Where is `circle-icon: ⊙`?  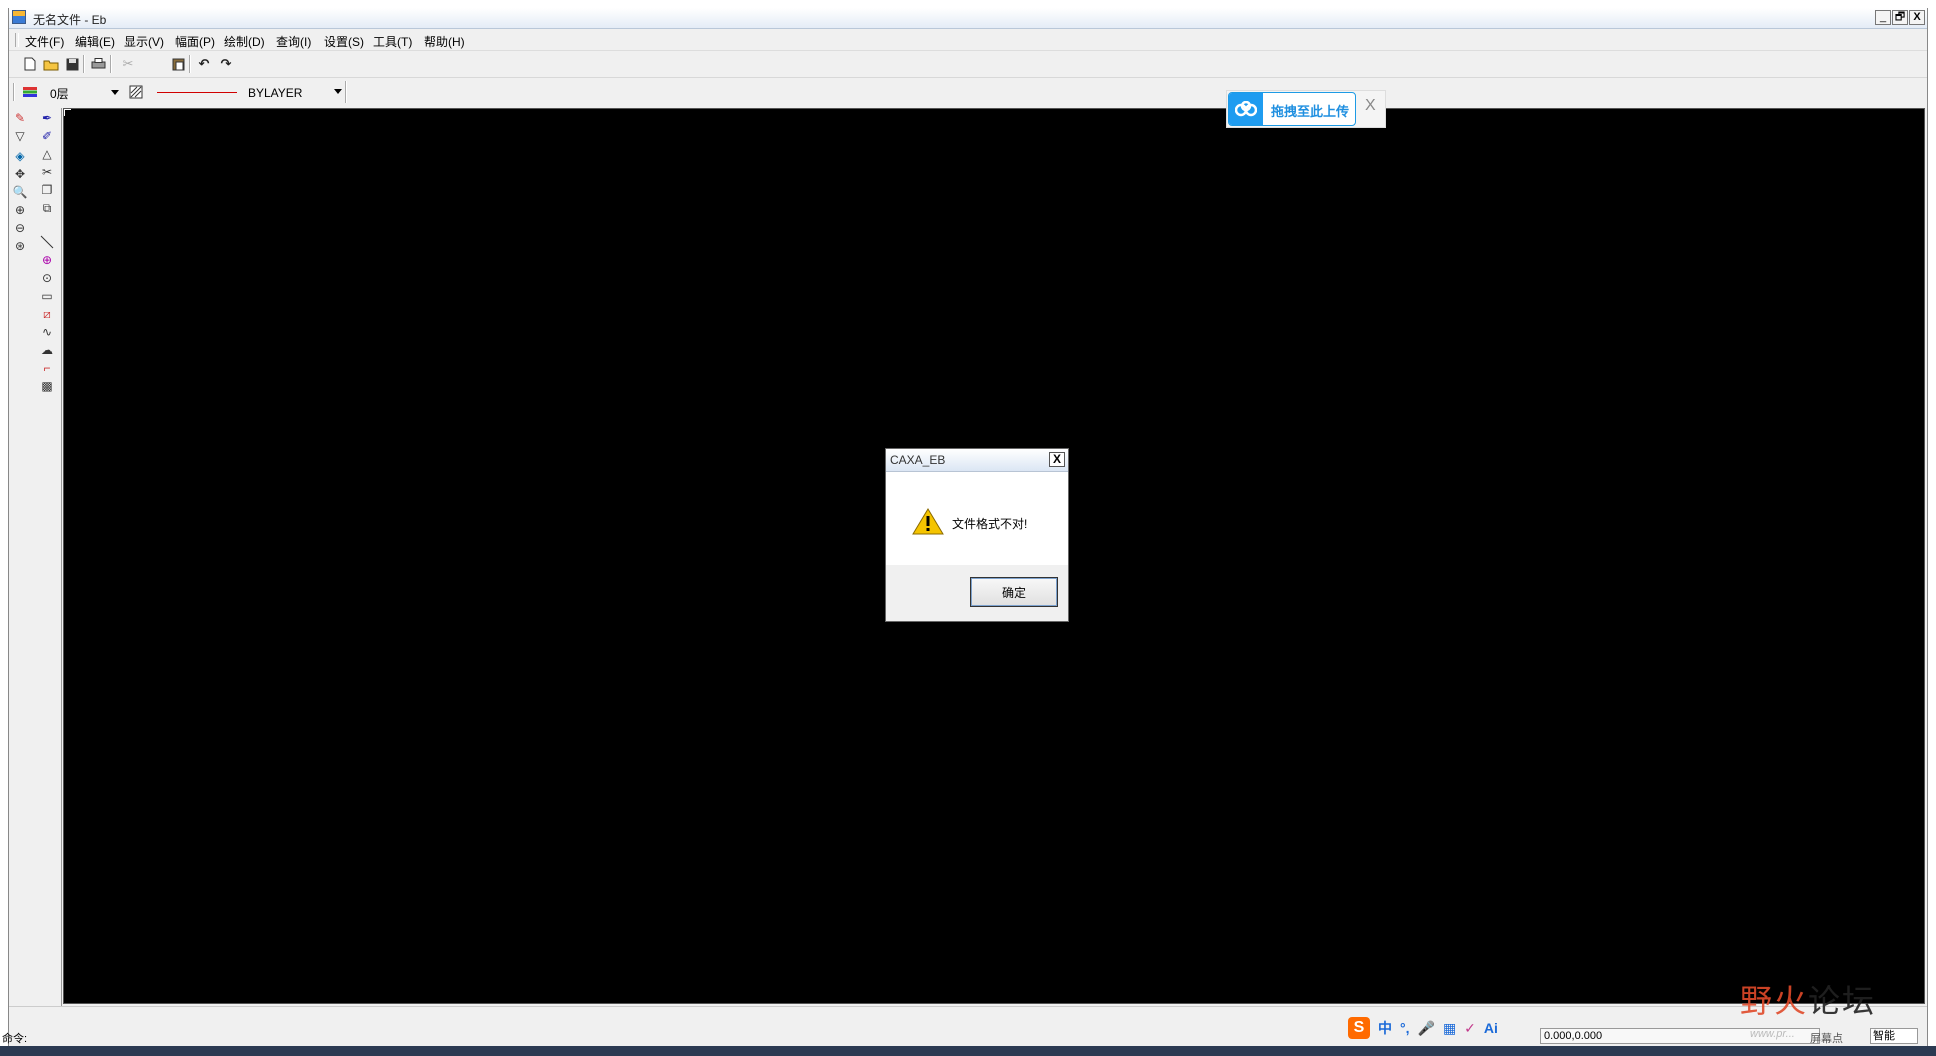 circle-icon: ⊙ is located at coordinates (47, 278).